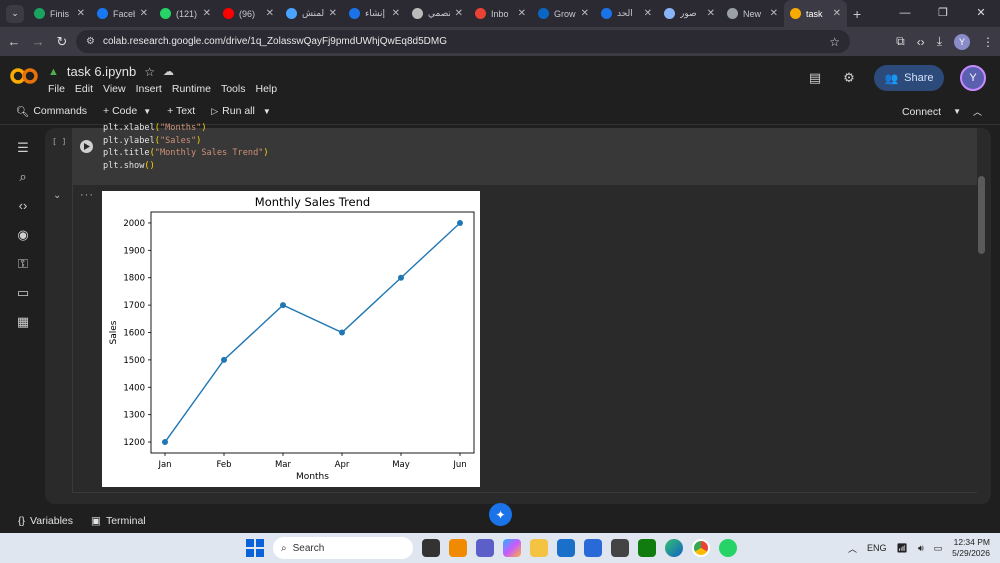  Describe the element at coordinates (988, 42) in the screenshot. I see `browser-menu-icon: ⋮` at that location.